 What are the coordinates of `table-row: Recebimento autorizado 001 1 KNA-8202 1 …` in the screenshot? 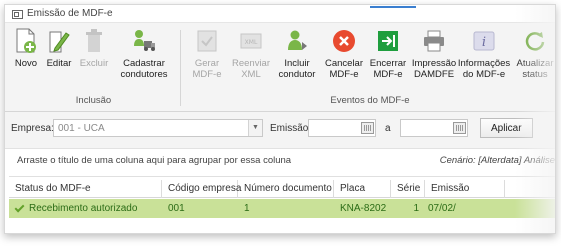 It's located at (282, 208).